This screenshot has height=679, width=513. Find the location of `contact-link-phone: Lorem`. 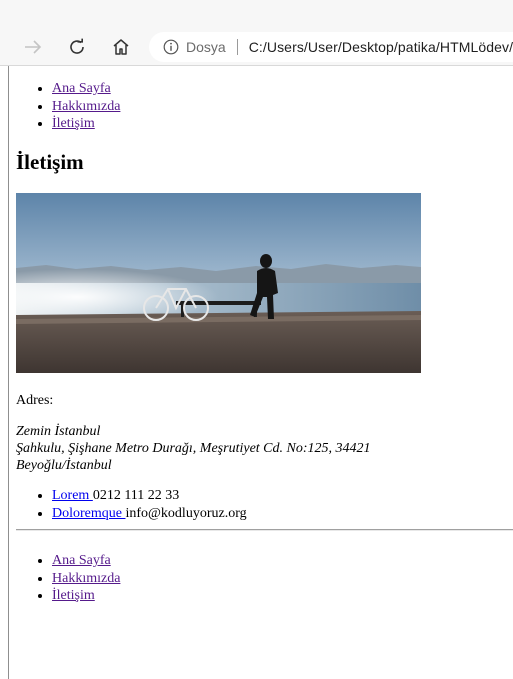

contact-link-phone: Lorem is located at coordinates (72, 495).